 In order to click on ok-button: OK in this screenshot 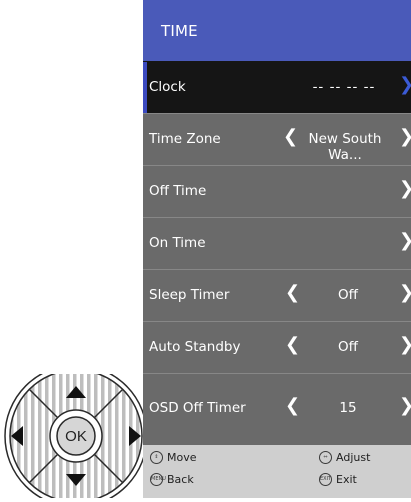, I will do `click(76, 436)`.